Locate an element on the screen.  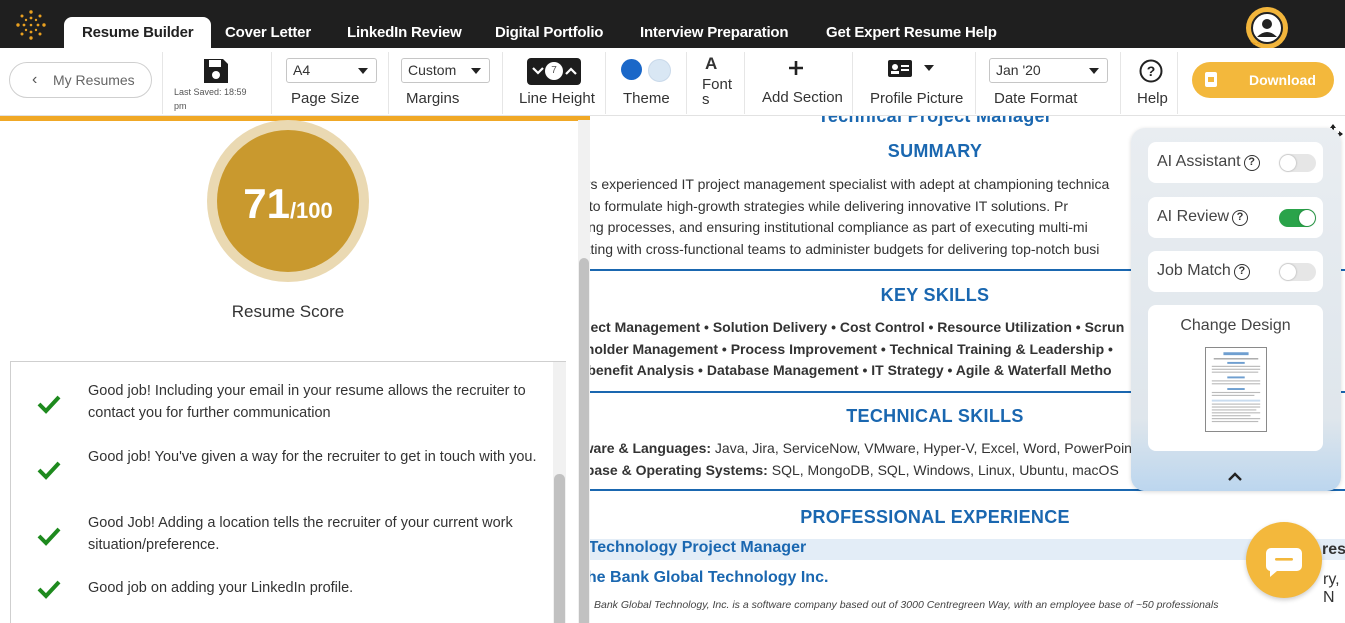
theme-color-light is located at coordinates (659, 70).